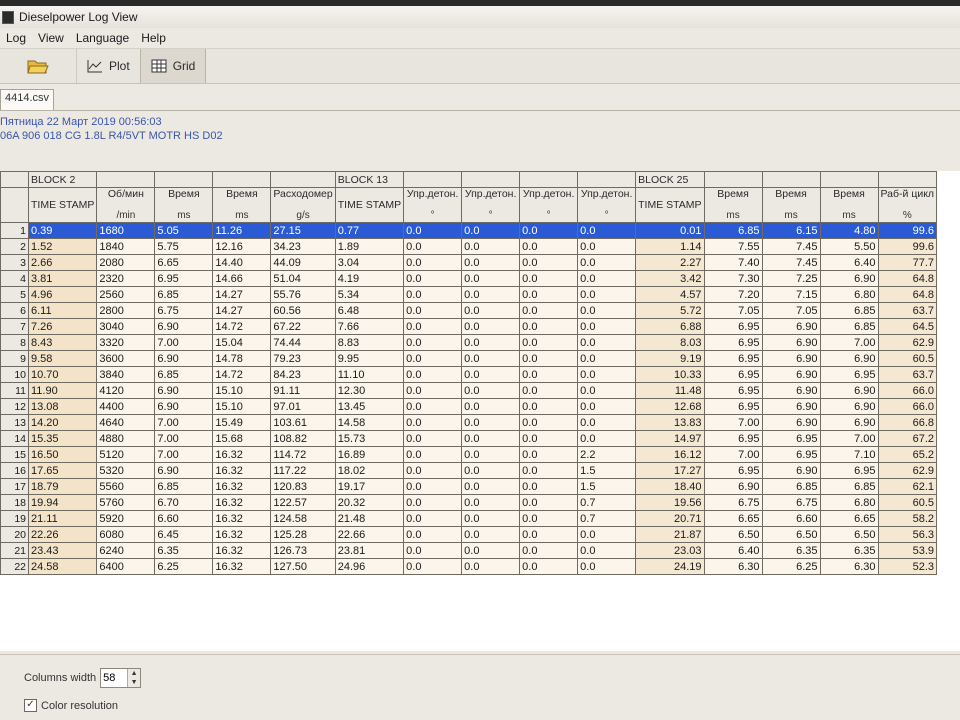 Image resolution: width=960 pixels, height=720 pixels. Describe the element at coordinates (907, 326) in the screenshot. I see `table-cell: 64.5` at that location.